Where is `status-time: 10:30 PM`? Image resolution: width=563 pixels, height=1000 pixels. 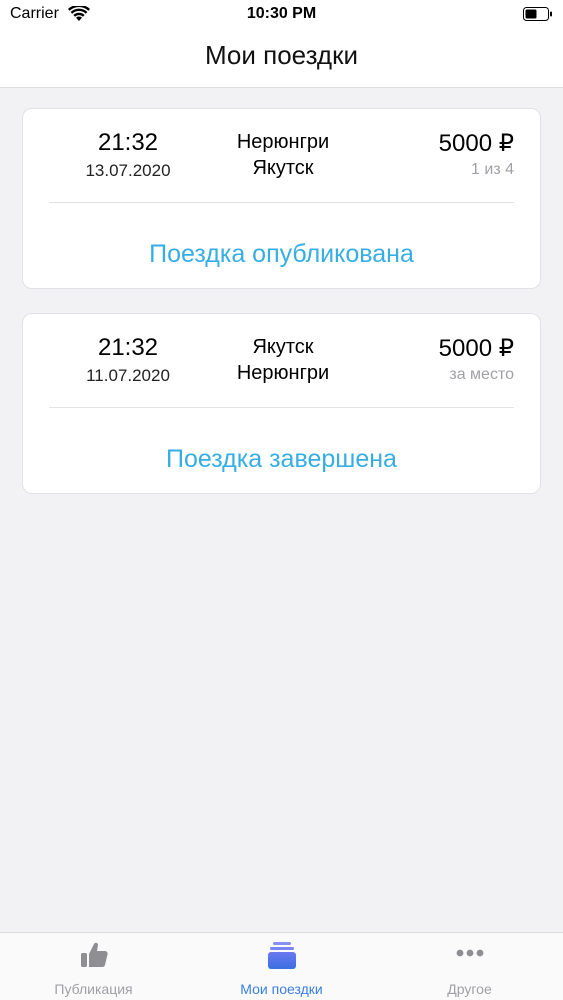
status-time: 10:30 PM is located at coordinates (281, 13).